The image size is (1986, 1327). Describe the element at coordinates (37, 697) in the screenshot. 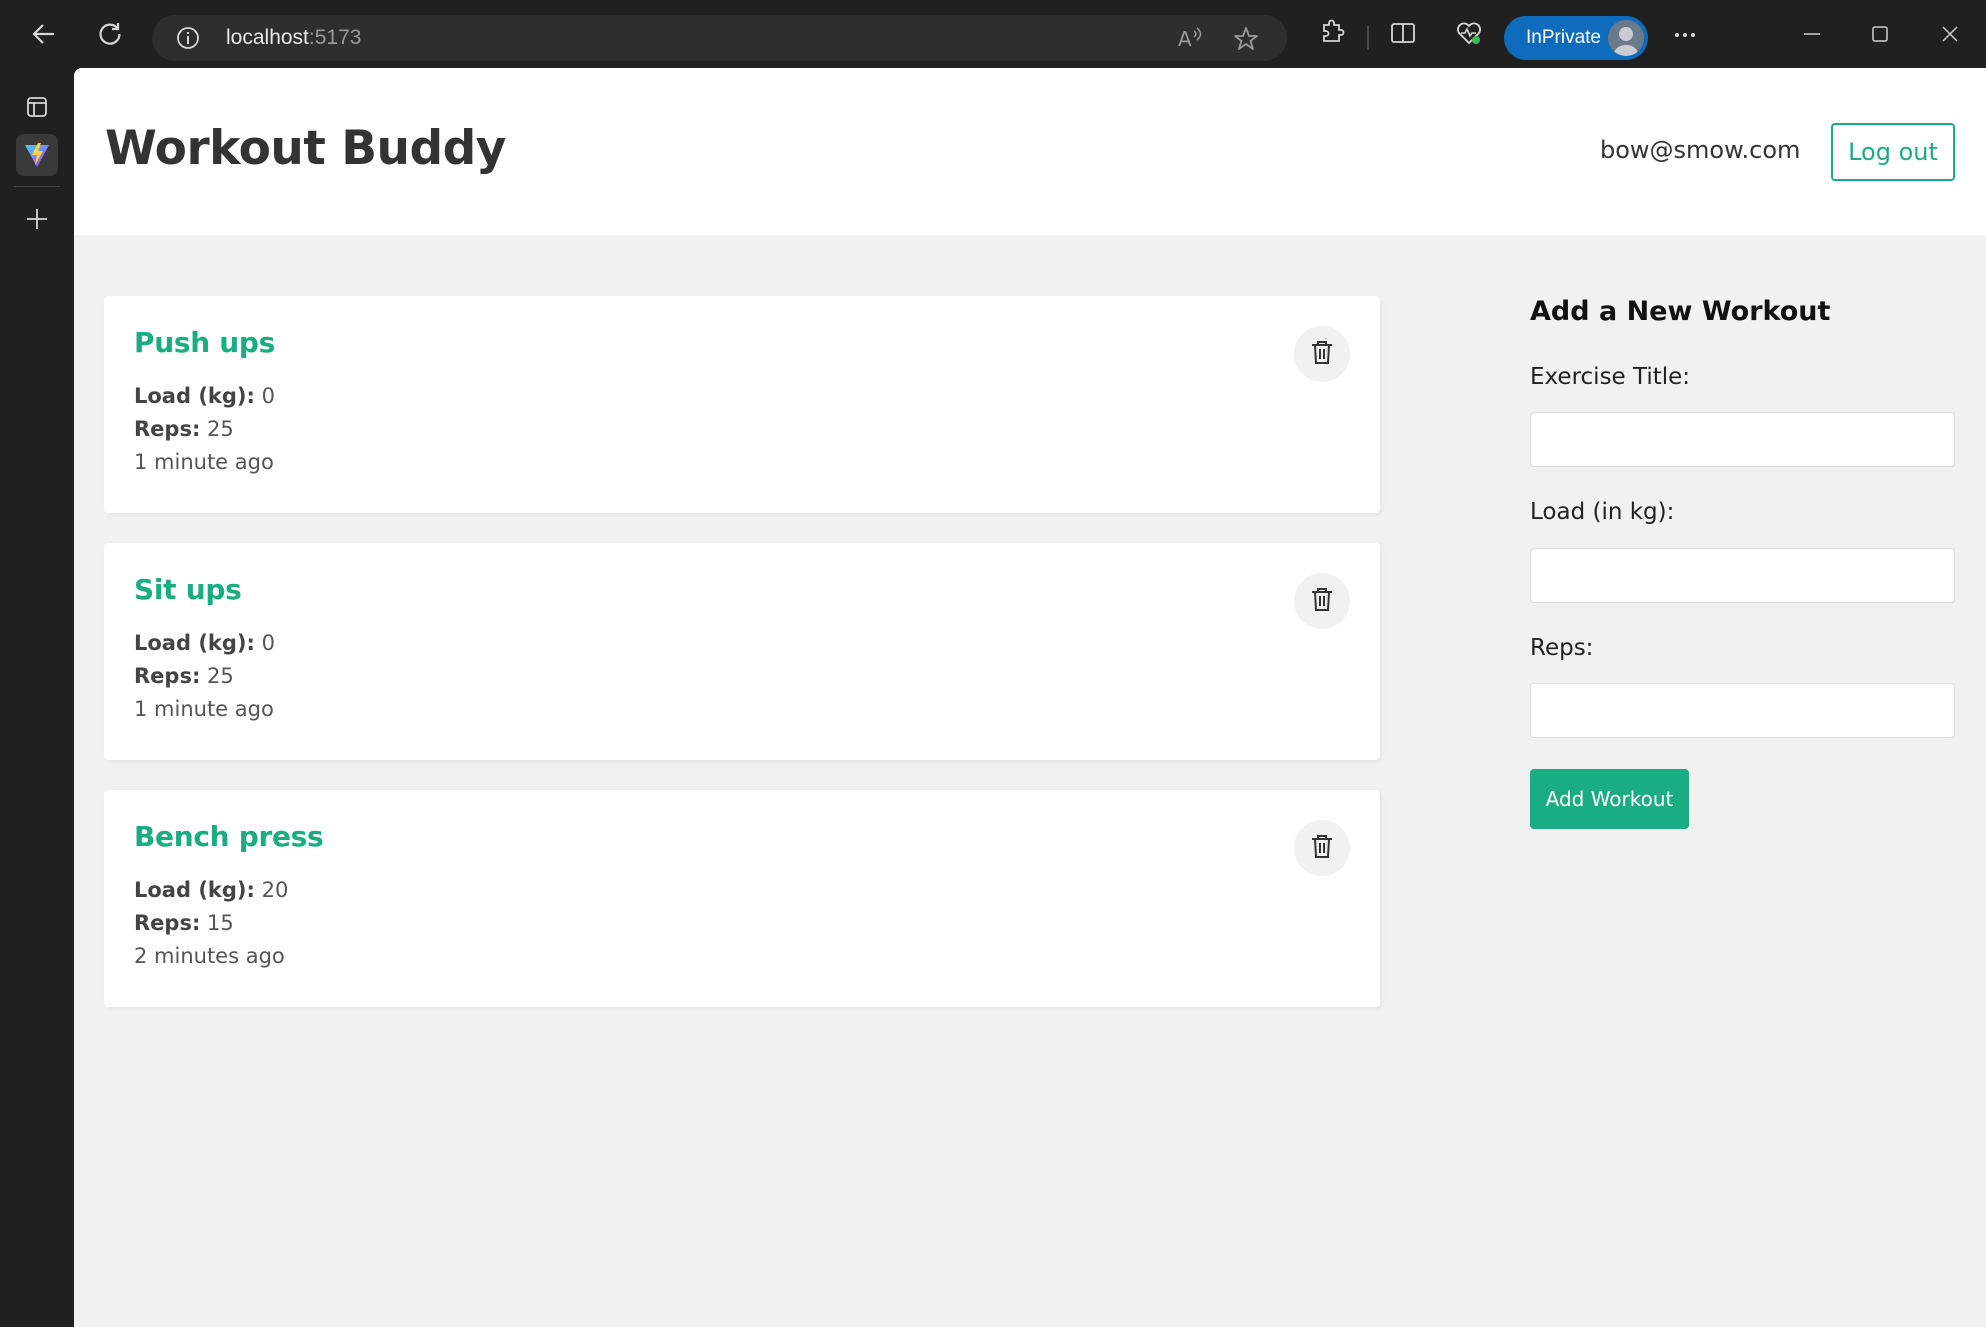

I see `vertical-tab-strip` at that location.